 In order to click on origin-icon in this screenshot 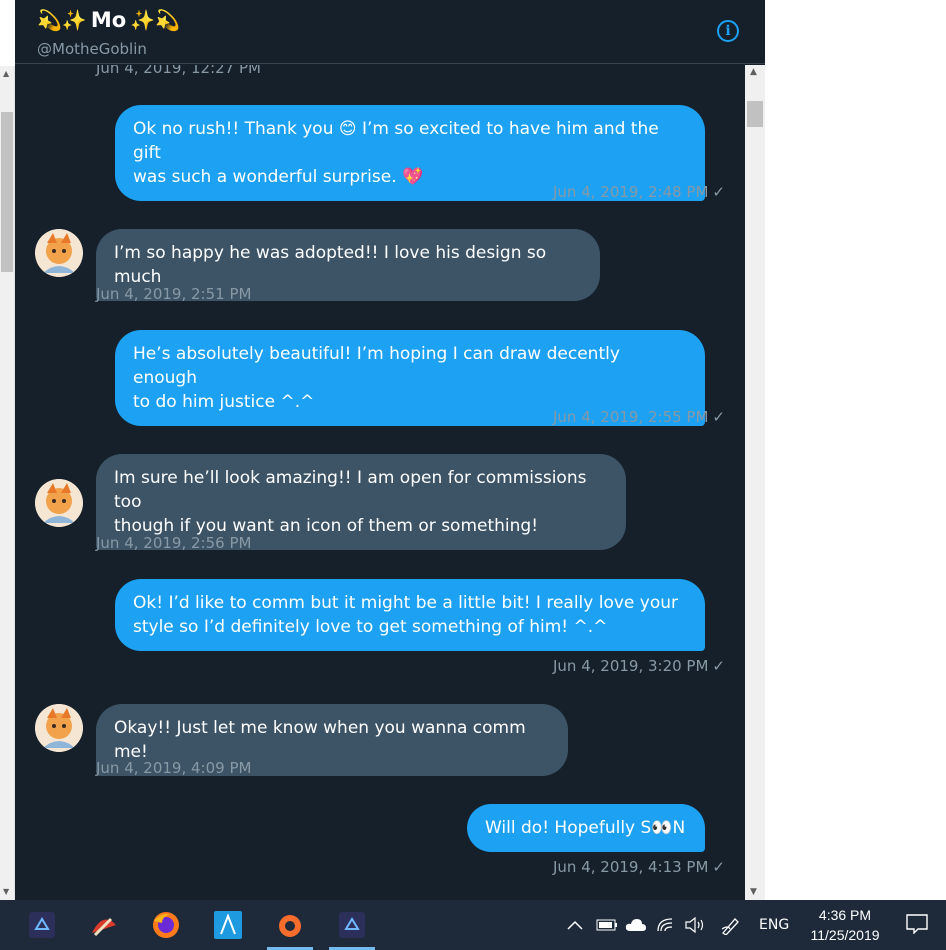, I will do `click(290, 925)`.